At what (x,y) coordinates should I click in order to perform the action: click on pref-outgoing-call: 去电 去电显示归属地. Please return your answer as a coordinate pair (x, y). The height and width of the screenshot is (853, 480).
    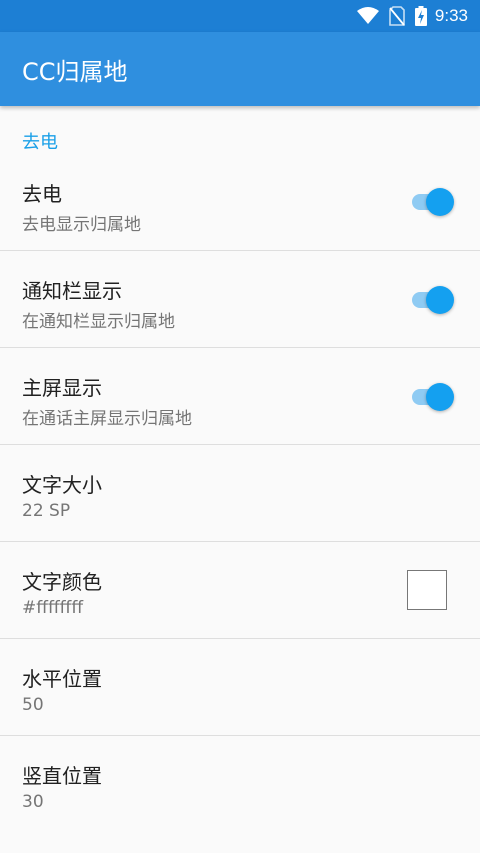
    Looking at the image, I should click on (240, 210).